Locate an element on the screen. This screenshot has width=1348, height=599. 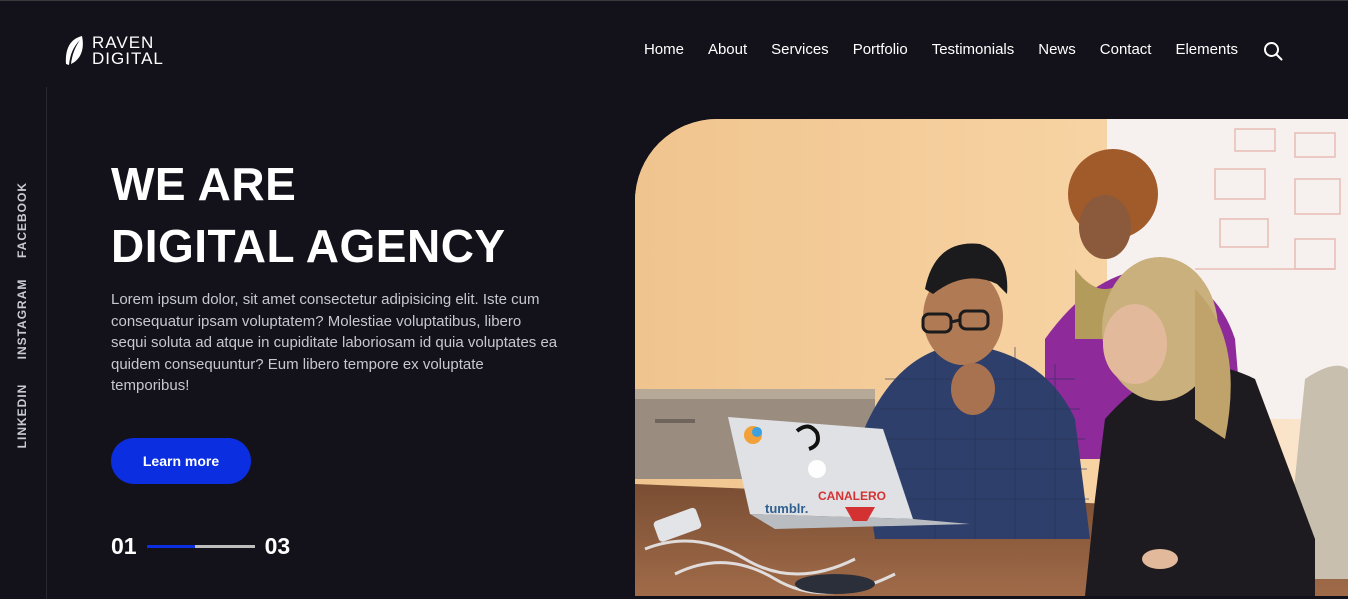
nav-services: Services is located at coordinates (800, 49).